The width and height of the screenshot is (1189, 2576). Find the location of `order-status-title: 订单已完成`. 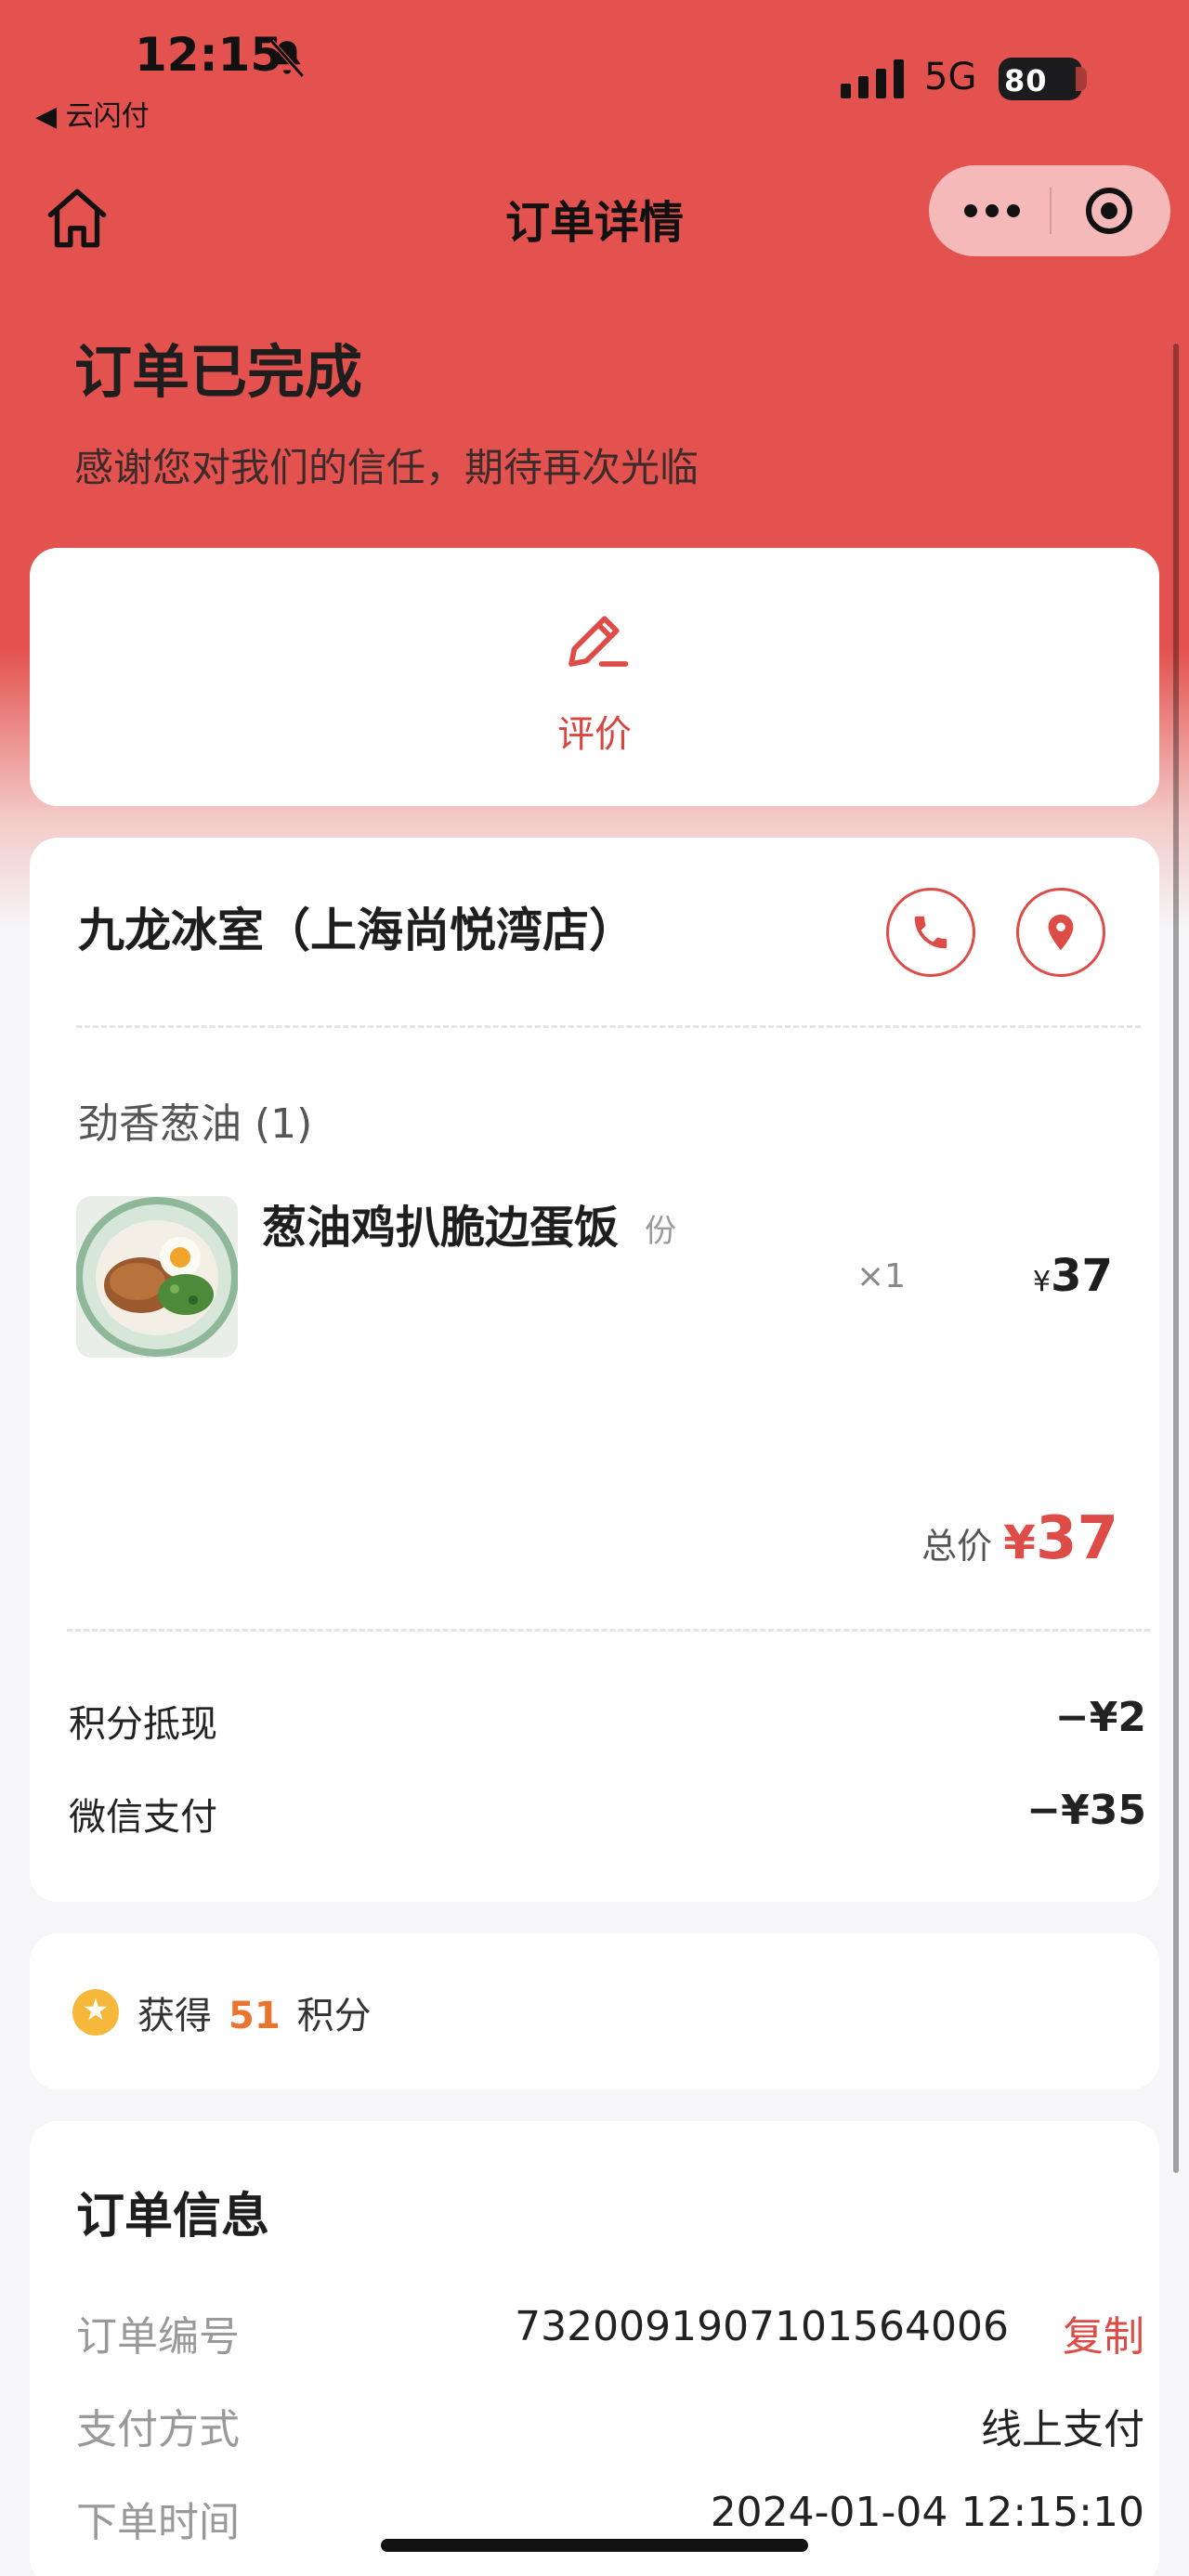

order-status-title: 订单已完成 is located at coordinates (218, 372).